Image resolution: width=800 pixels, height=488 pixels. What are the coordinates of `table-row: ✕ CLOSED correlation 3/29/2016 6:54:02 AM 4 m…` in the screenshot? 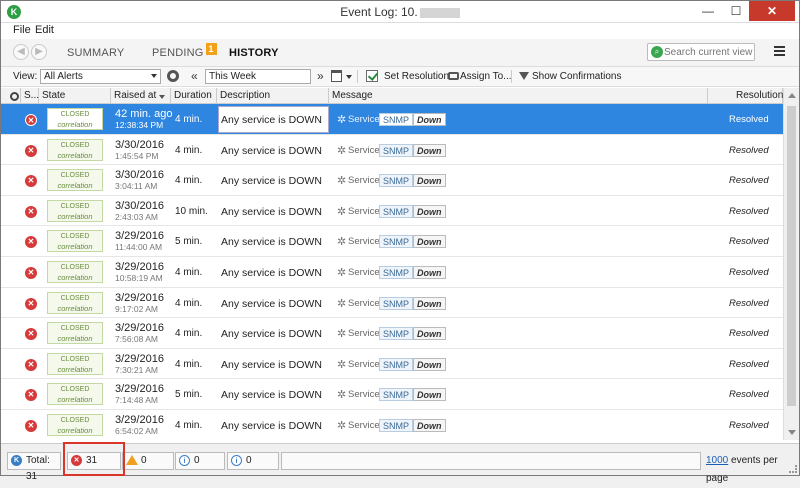 It's located at (392, 425).